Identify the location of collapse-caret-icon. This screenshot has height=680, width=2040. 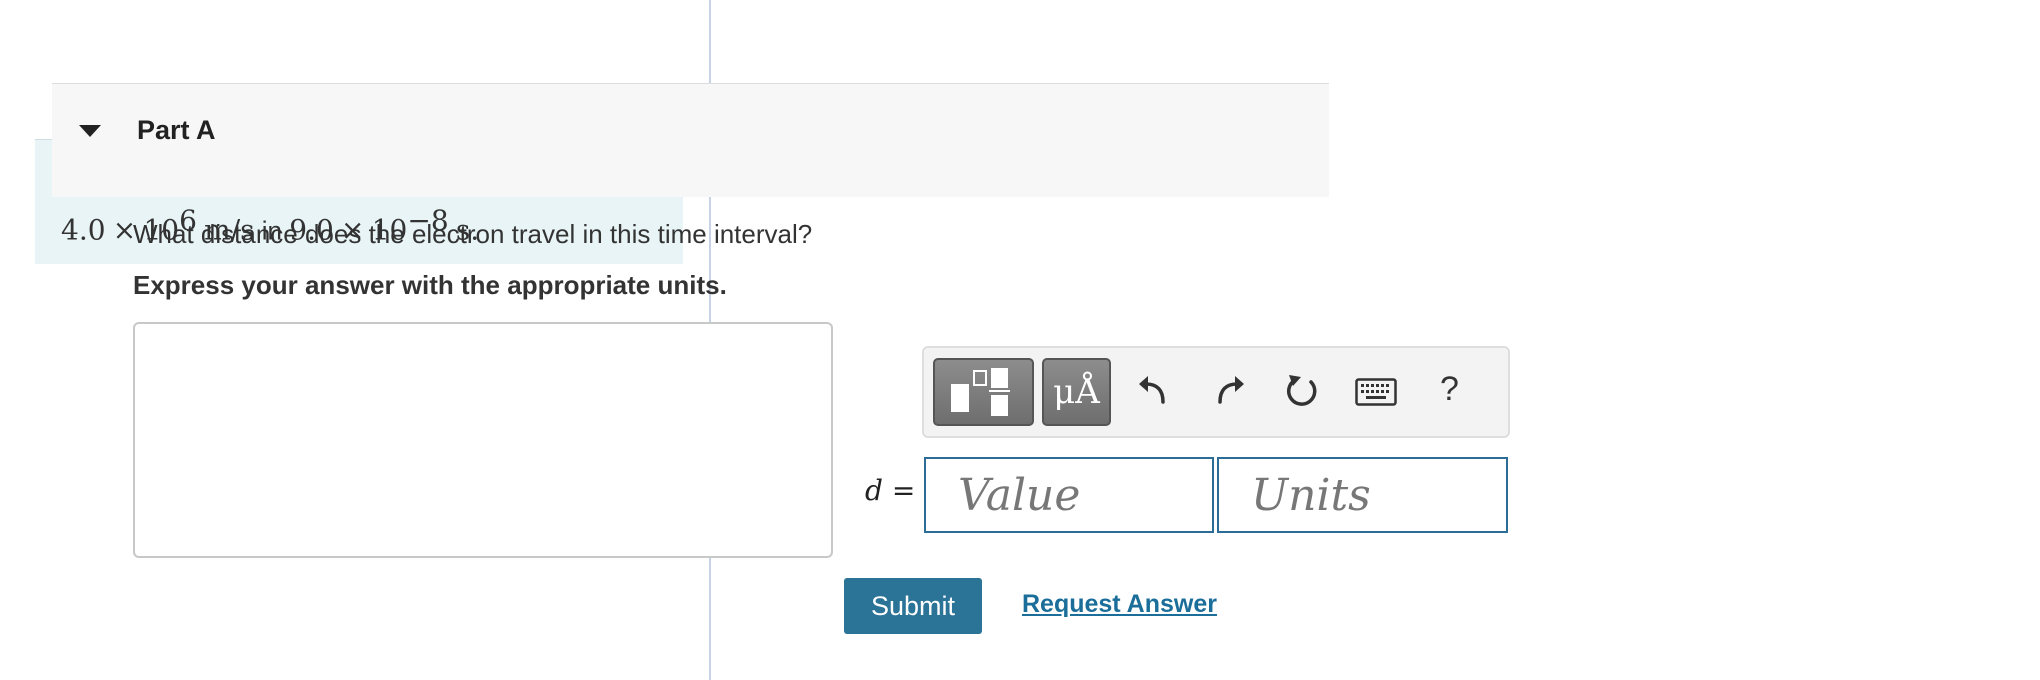
(90, 131).